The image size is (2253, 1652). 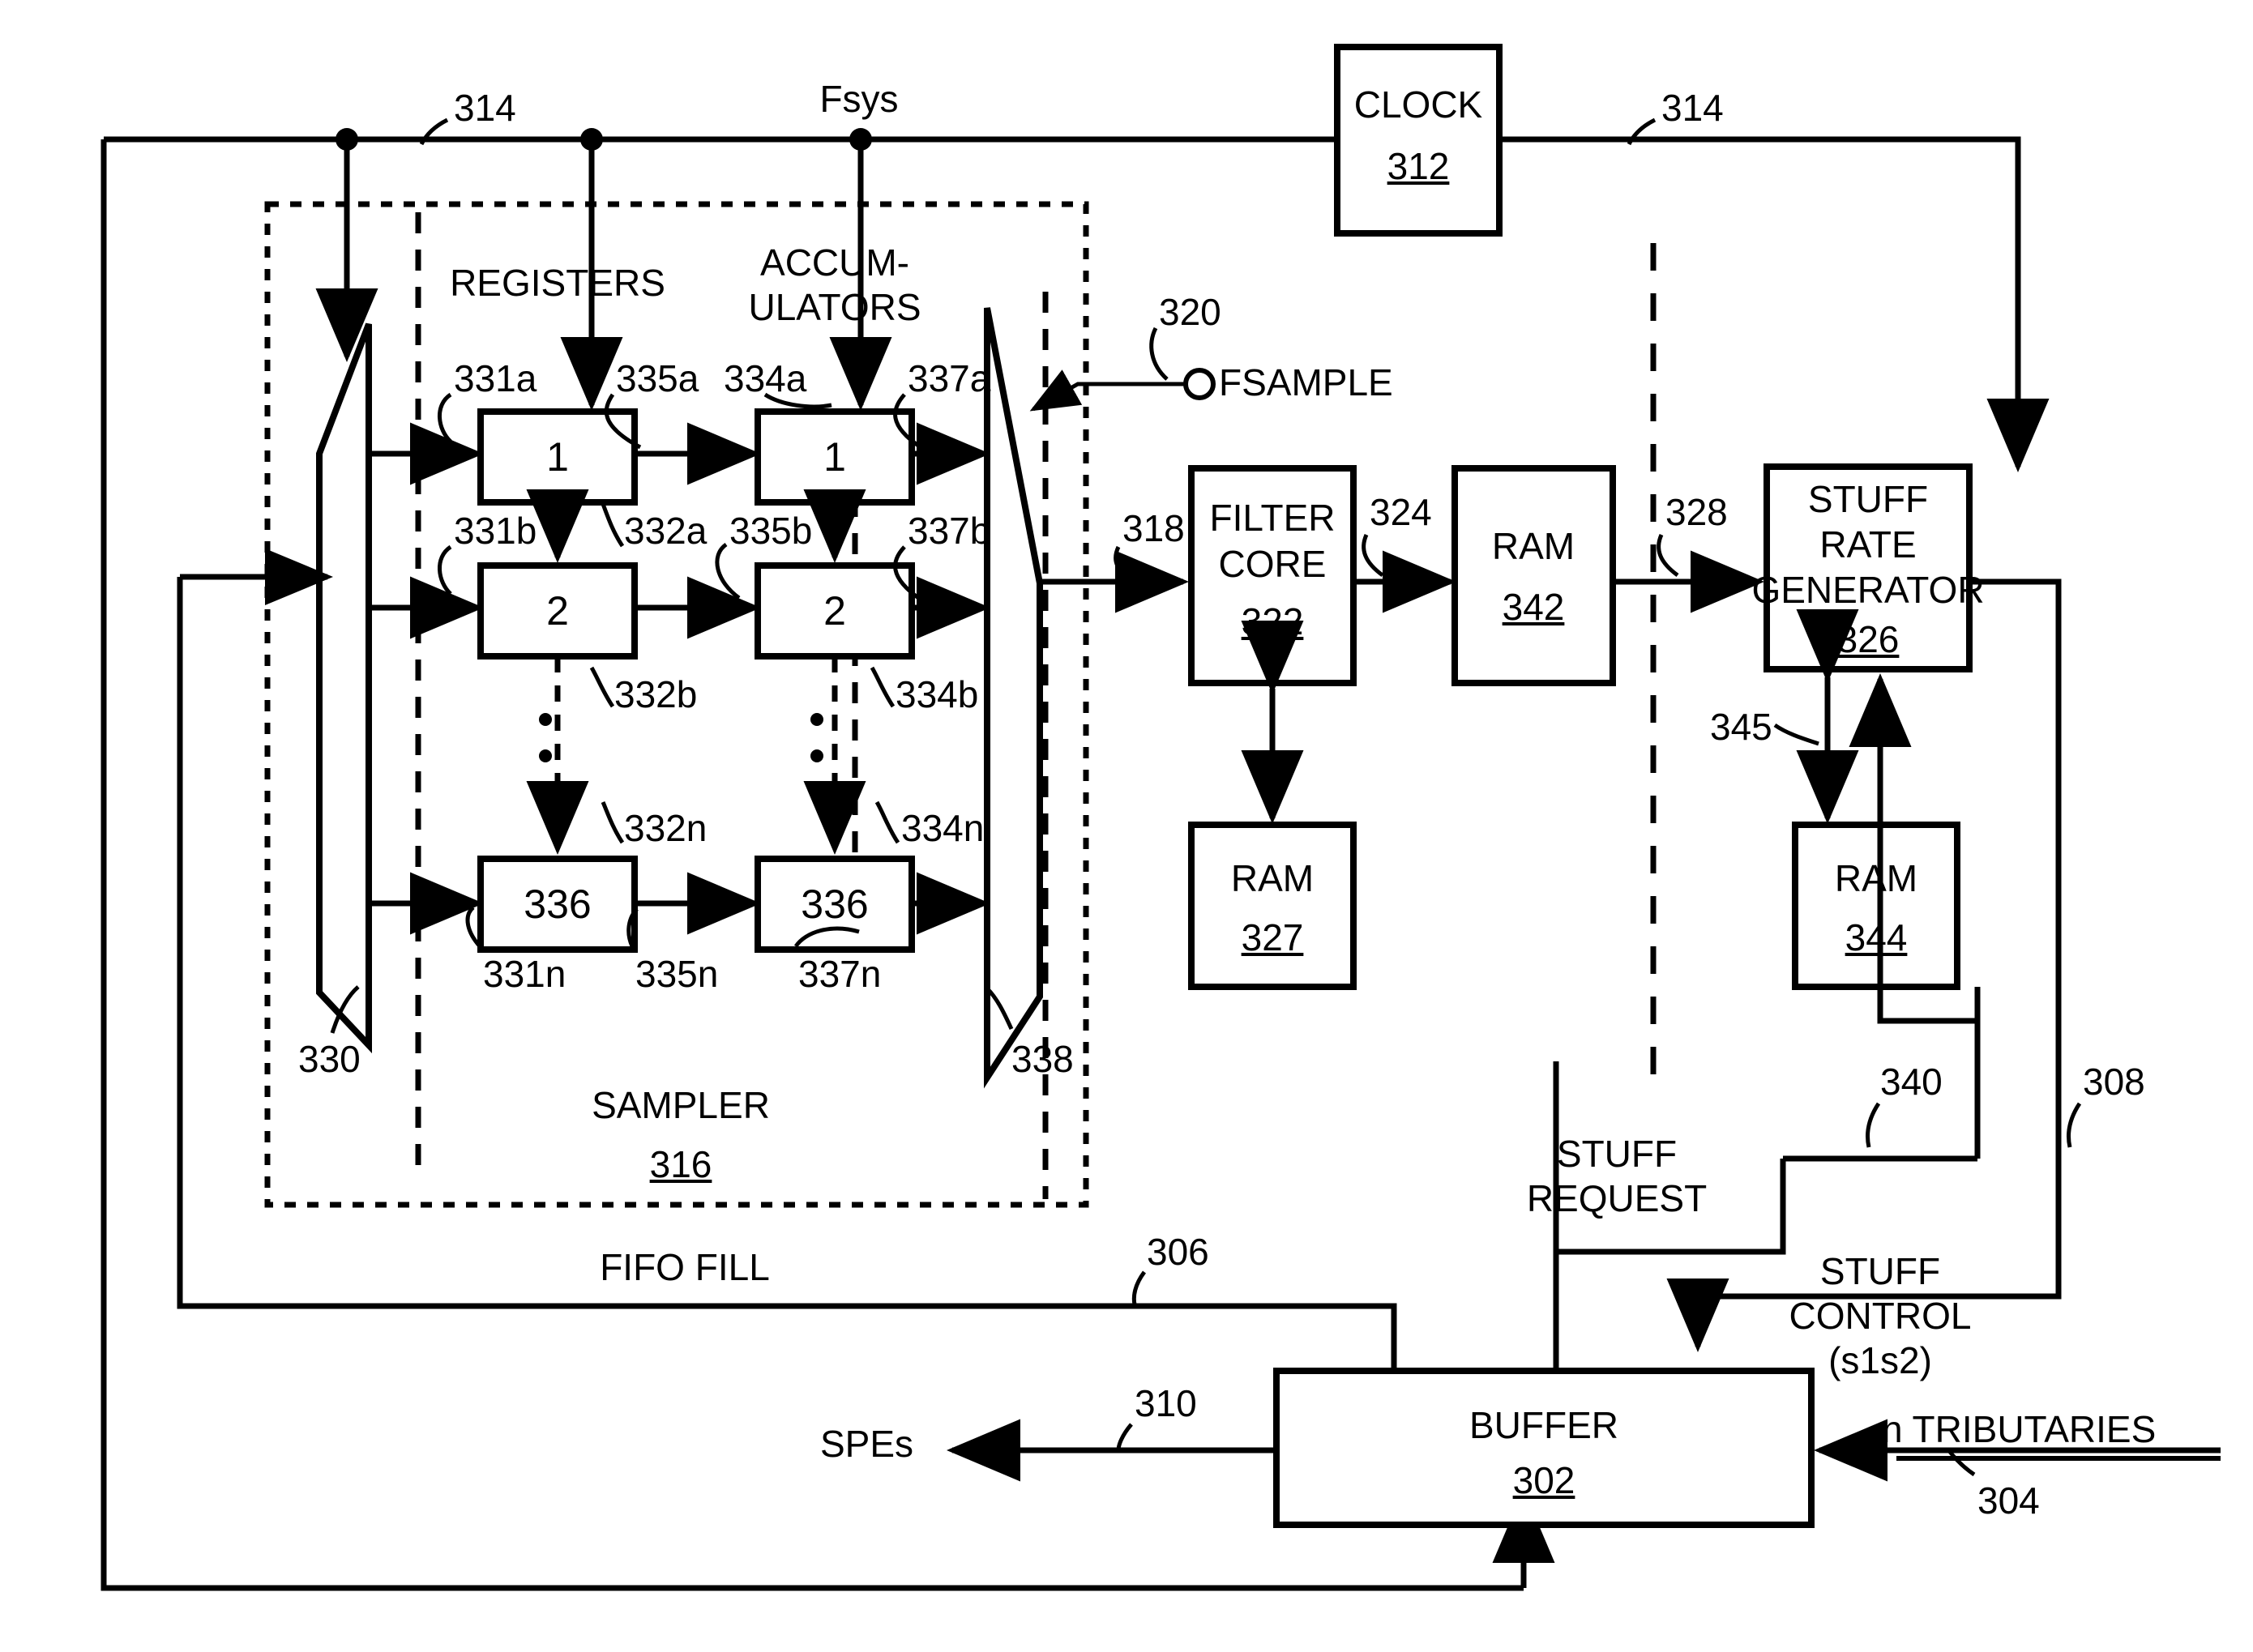 What do you see at coordinates (558, 904) in the screenshot?
I see `register-label-n: 336` at bounding box center [558, 904].